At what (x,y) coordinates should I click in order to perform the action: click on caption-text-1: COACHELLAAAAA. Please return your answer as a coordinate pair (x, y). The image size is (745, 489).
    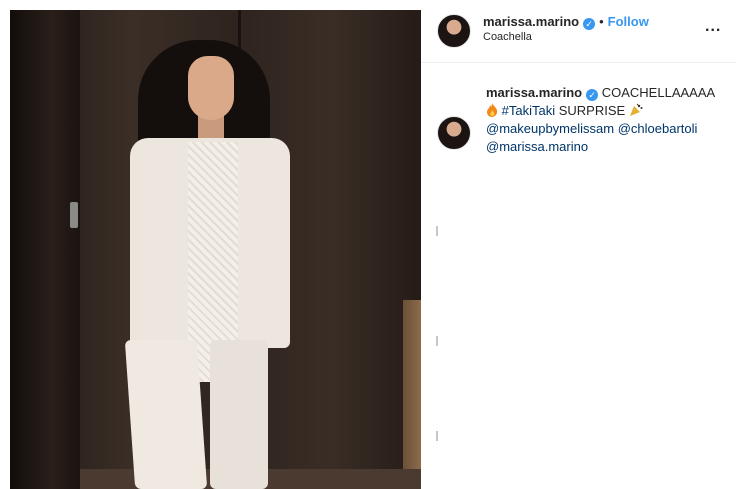
    Looking at the image, I should click on (658, 92).